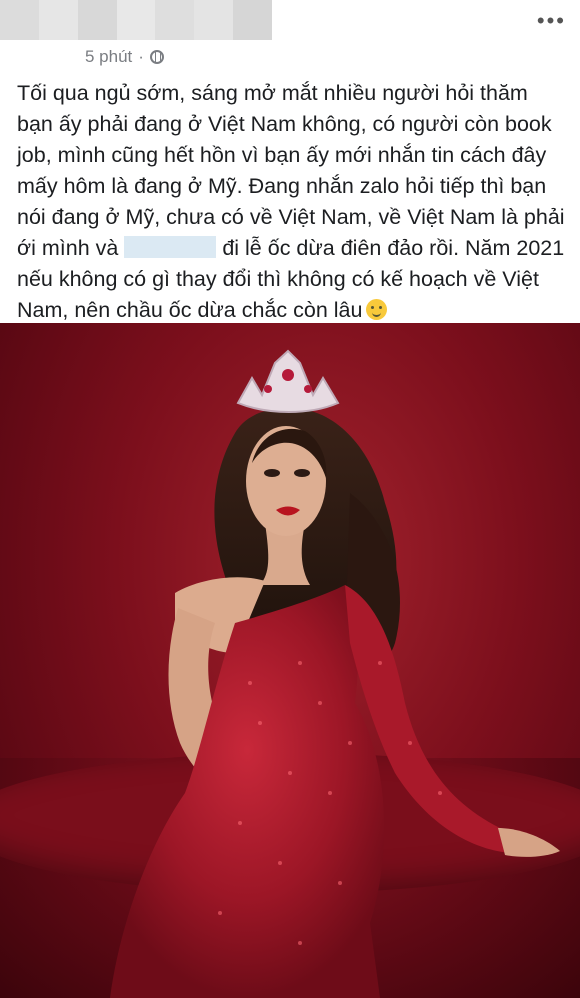  What do you see at coordinates (156, 57) in the screenshot?
I see `globe-icon` at bounding box center [156, 57].